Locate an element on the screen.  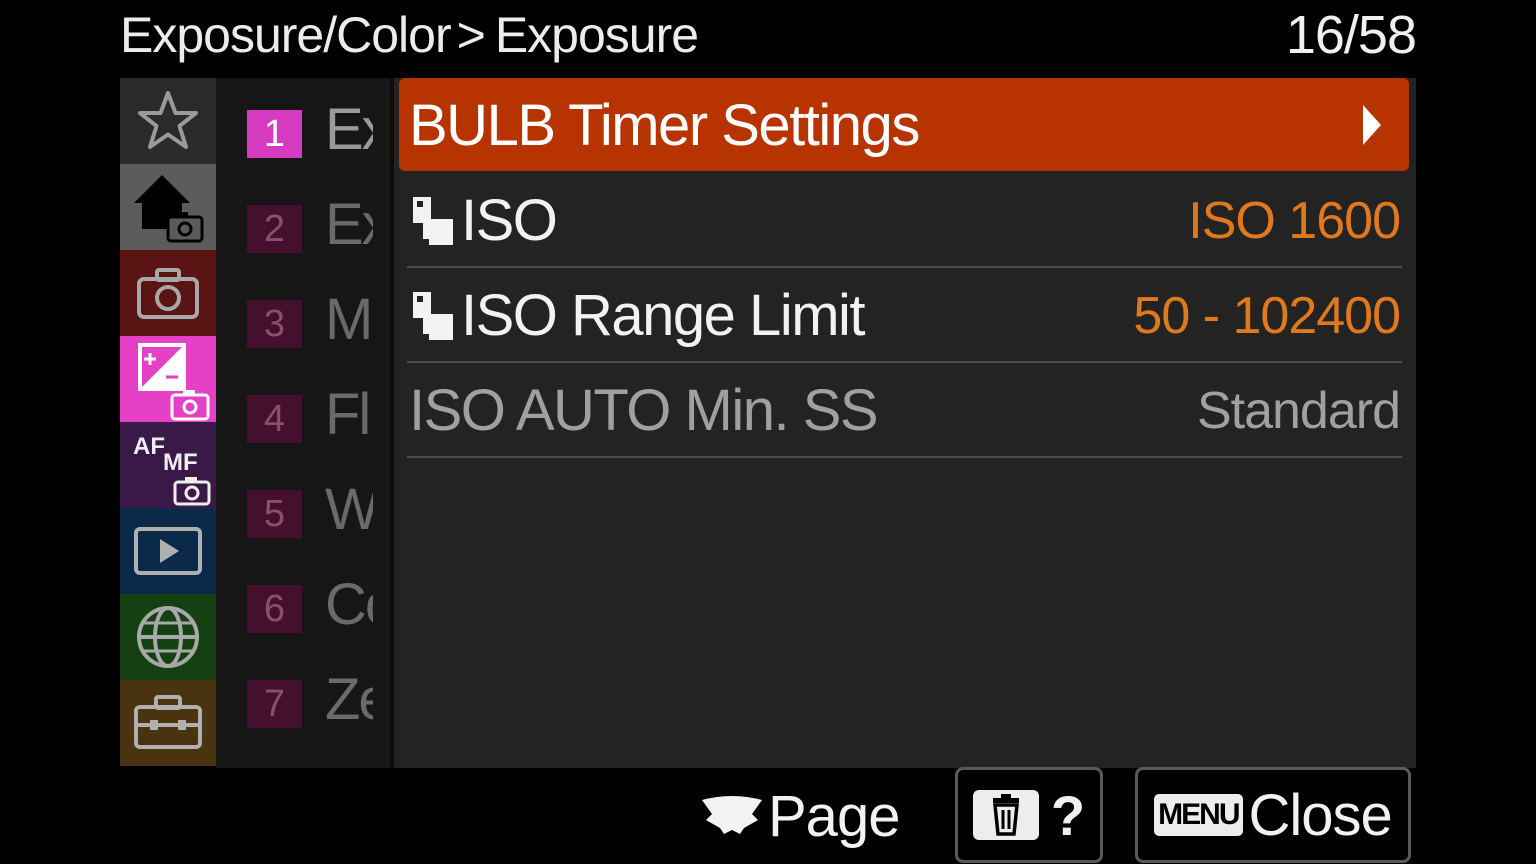
tab-number: 4 is located at coordinates (274, 419).